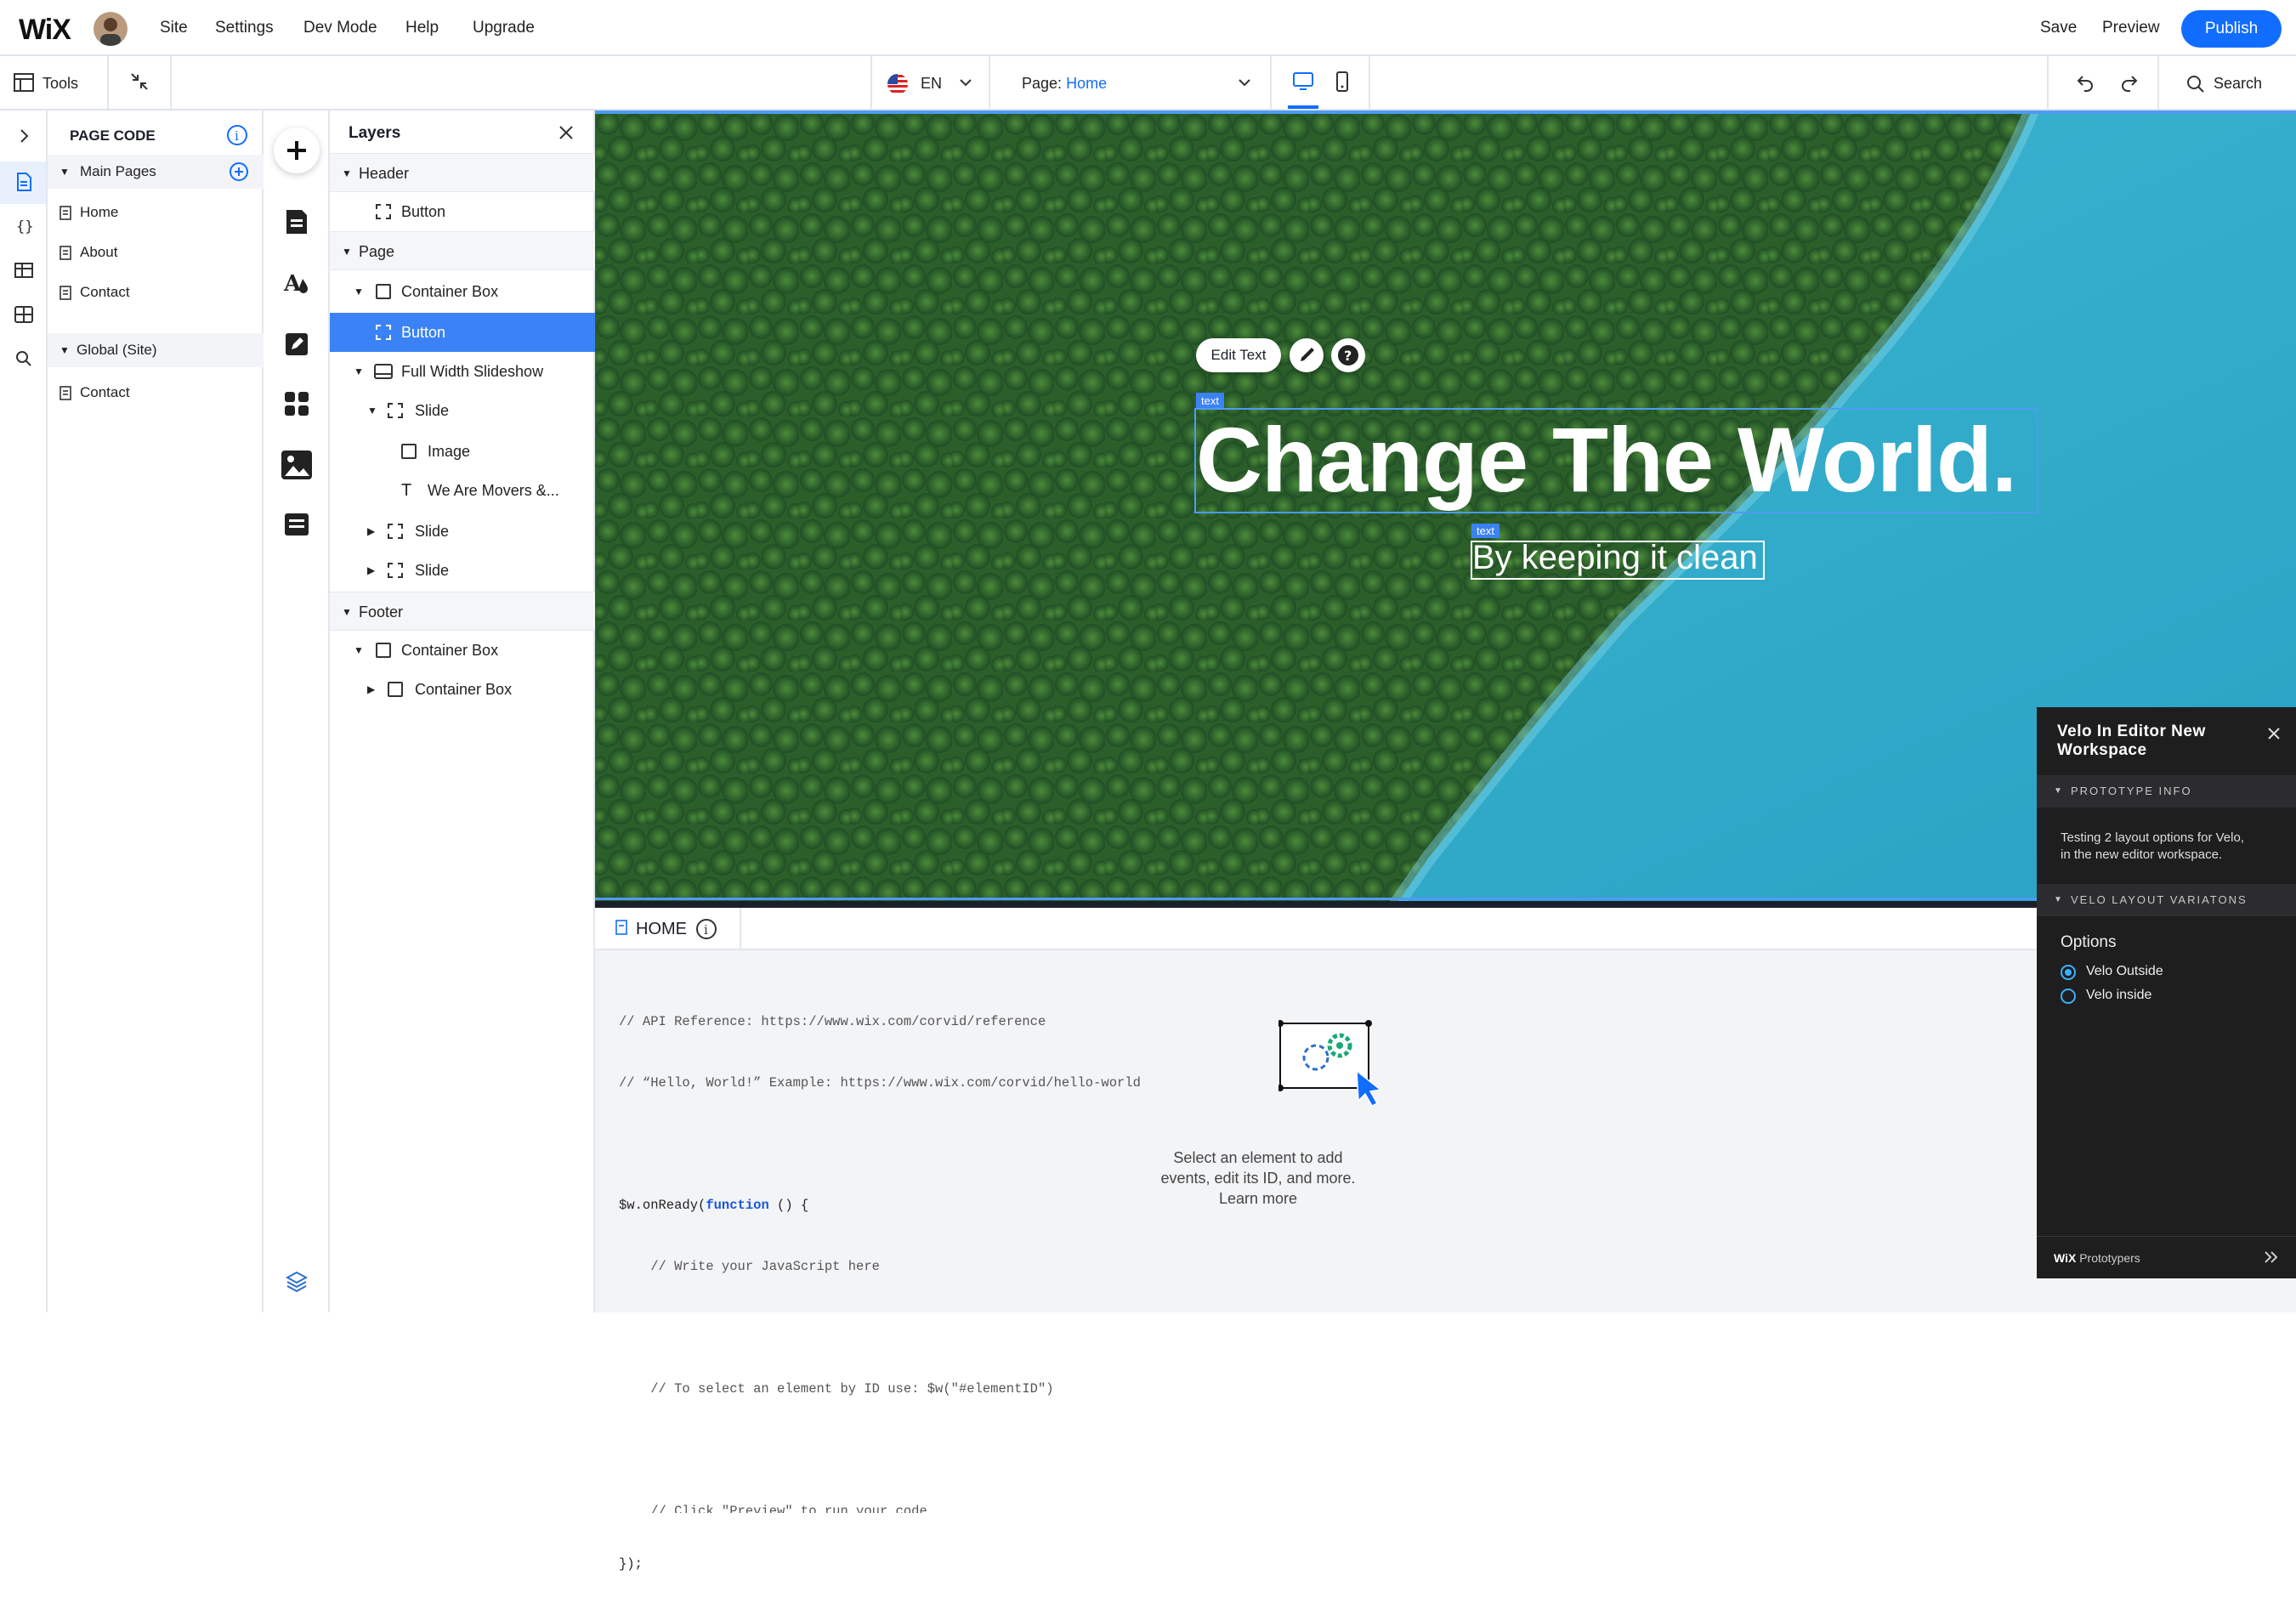  What do you see at coordinates (673, 929) in the screenshot?
I see `tab-home: HOME i` at bounding box center [673, 929].